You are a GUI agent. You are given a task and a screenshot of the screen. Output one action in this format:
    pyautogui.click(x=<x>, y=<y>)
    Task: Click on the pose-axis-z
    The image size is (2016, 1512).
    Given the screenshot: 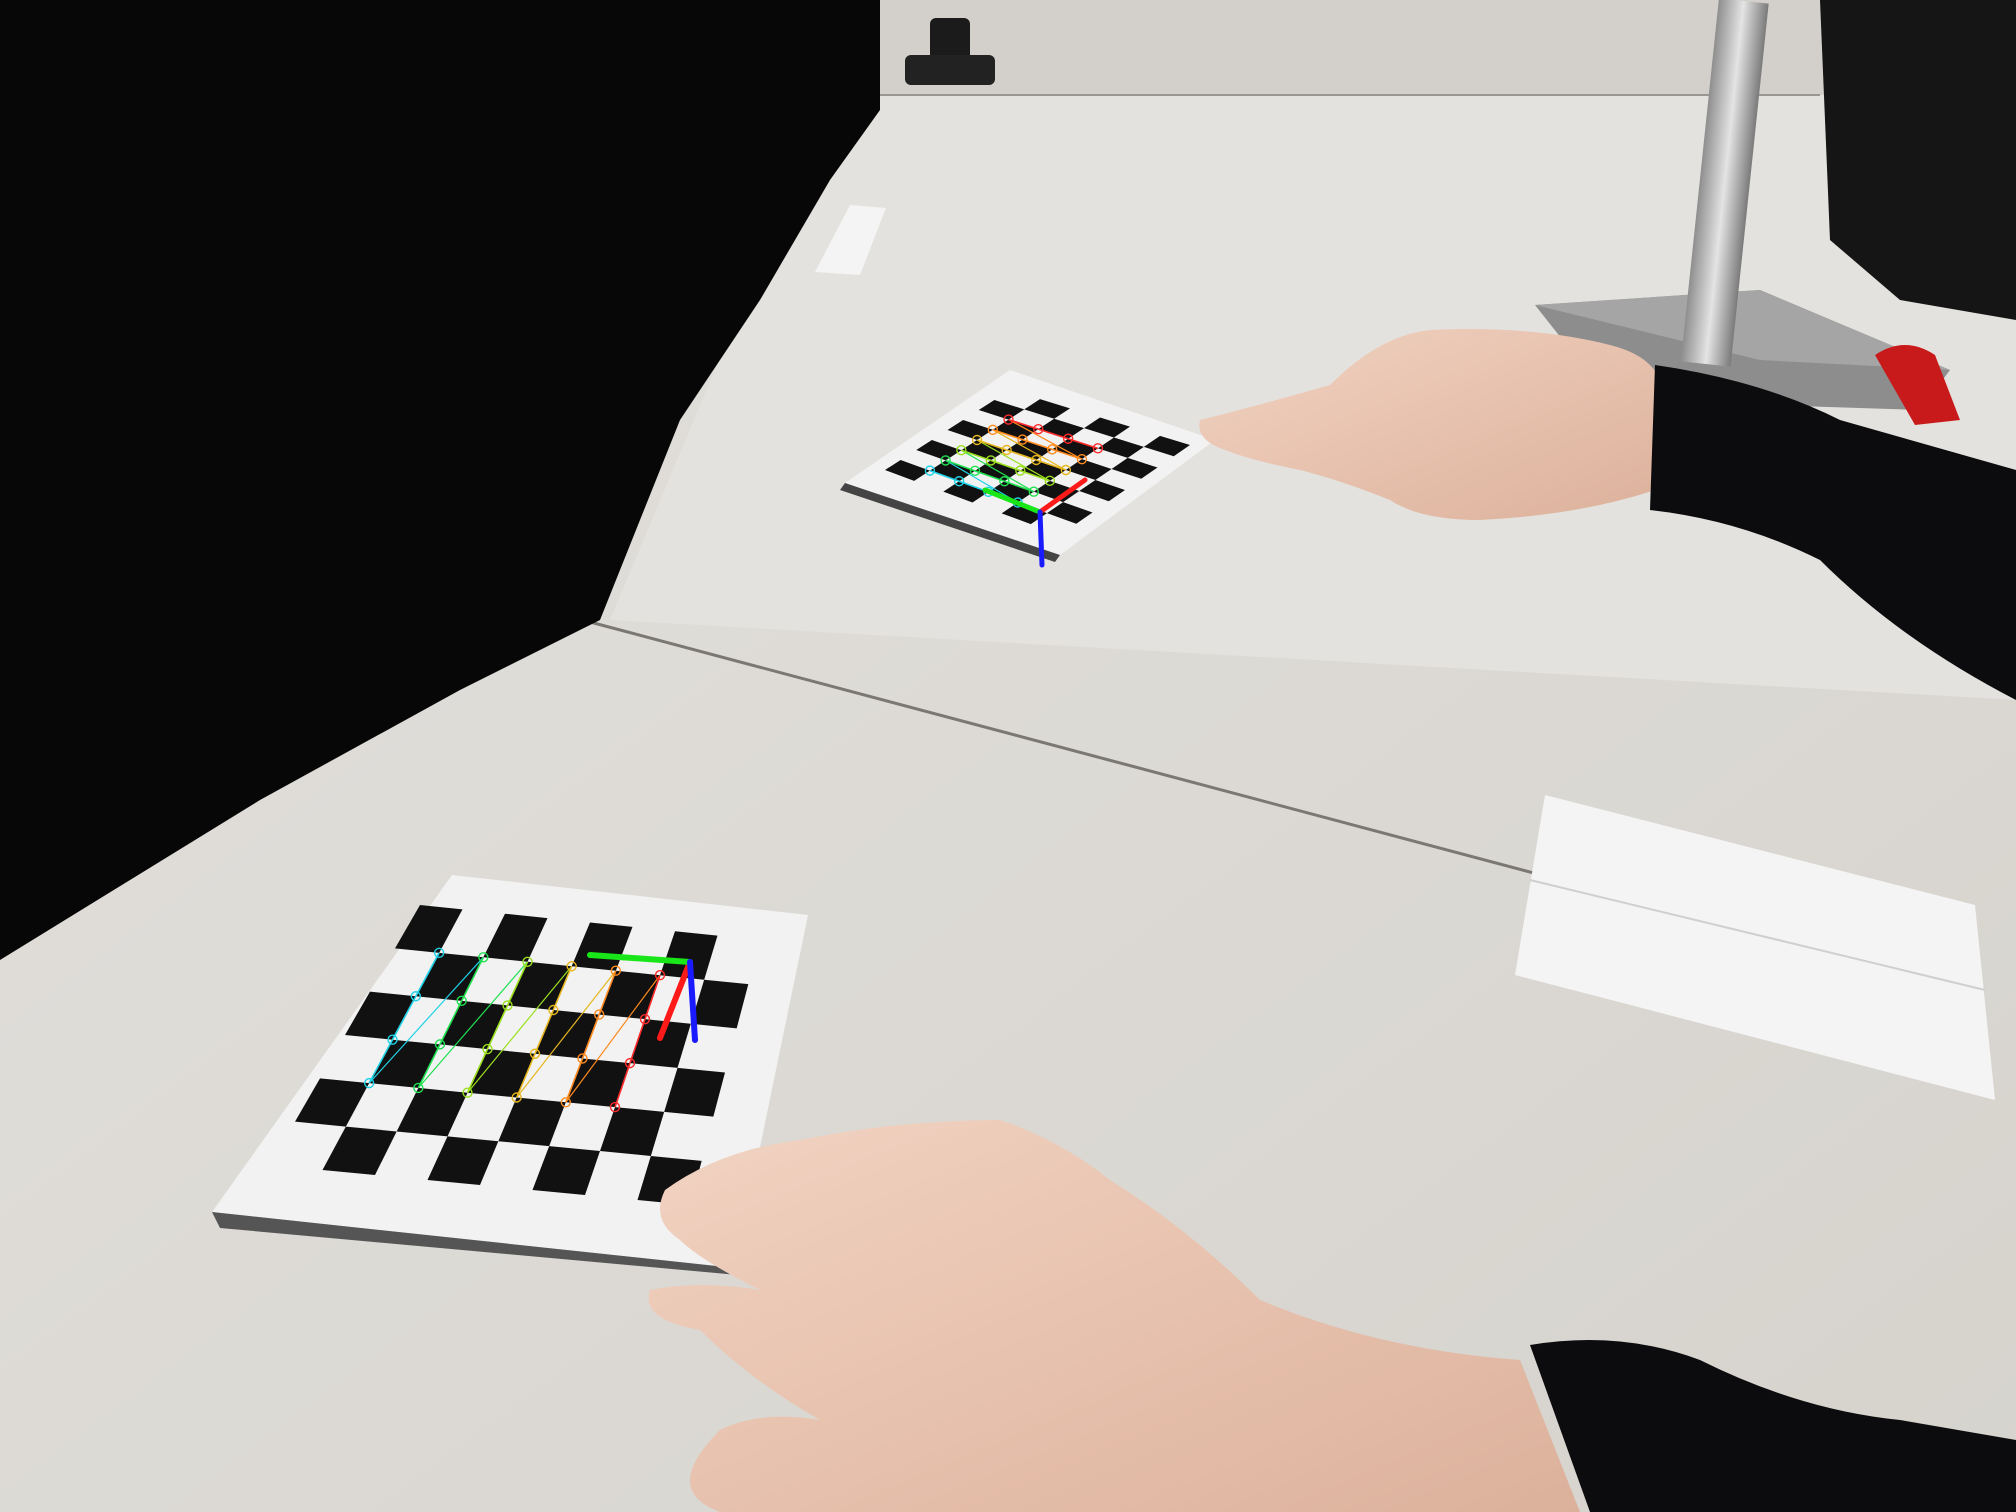 What is the action you would take?
    pyautogui.click(x=1041, y=538)
    